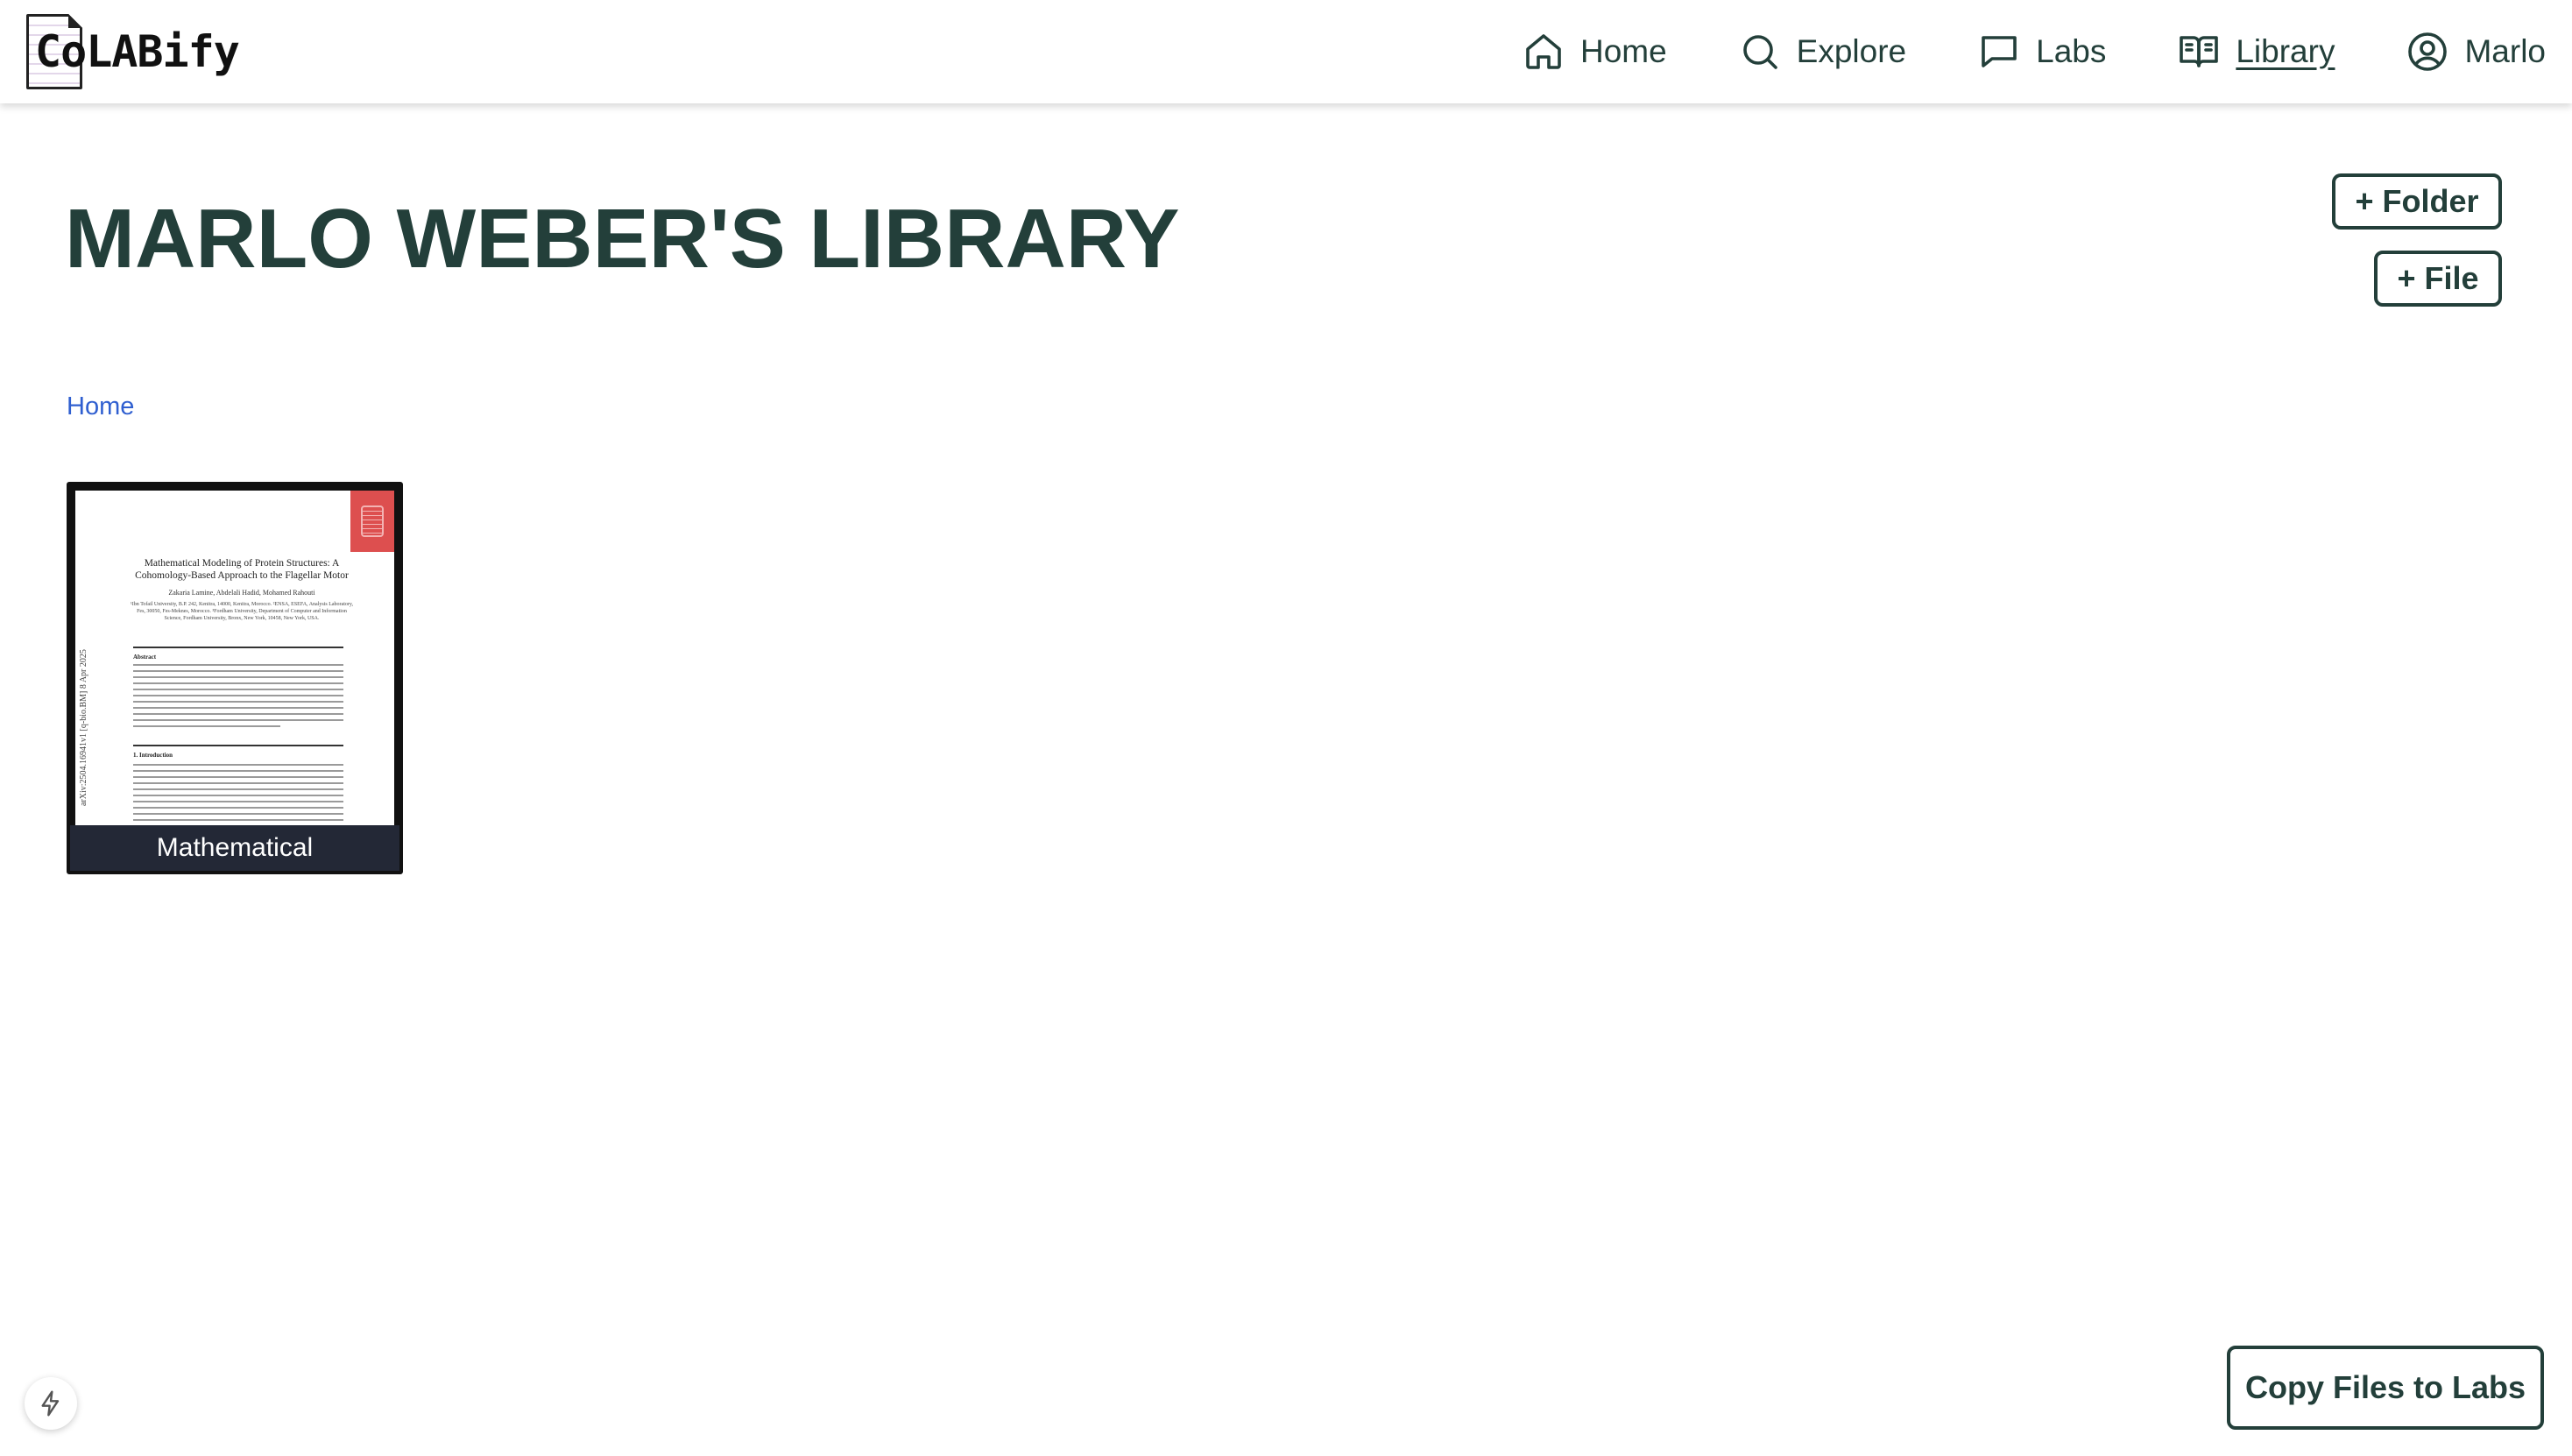  Describe the element at coordinates (1852, 51) in the screenshot. I see `nav-label-explore: Explore` at that location.